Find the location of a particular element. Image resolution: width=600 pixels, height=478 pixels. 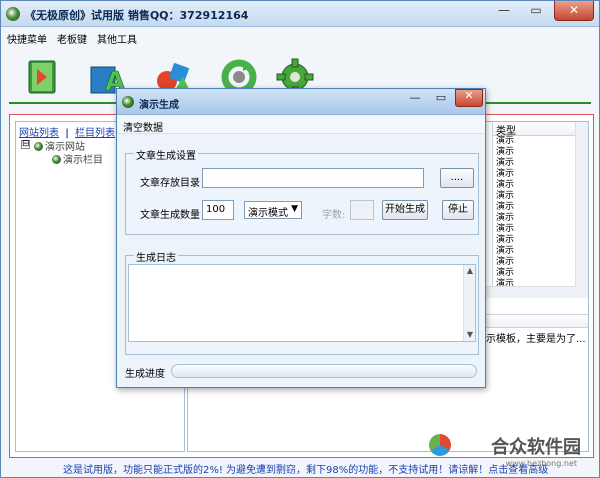

count-input: 100 is located at coordinates (218, 210).